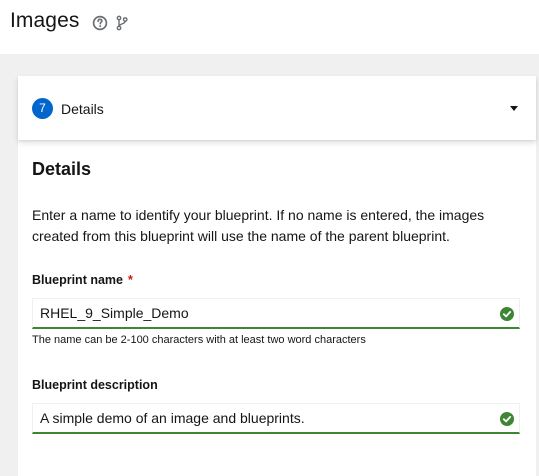 This screenshot has height=476, width=539. I want to click on blueprint-name-label-text: Blueprint name, so click(77, 280).